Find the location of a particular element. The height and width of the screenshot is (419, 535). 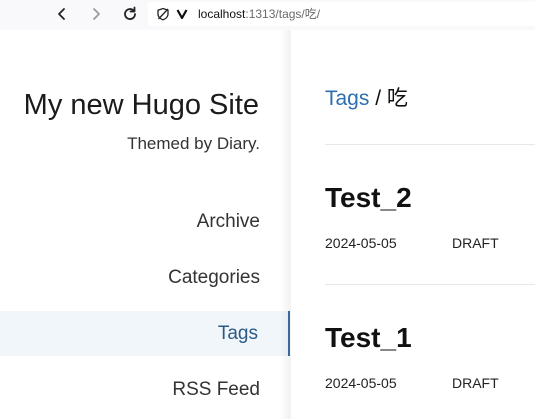

site-subtitle: Themed by Diary. is located at coordinates (193, 143).